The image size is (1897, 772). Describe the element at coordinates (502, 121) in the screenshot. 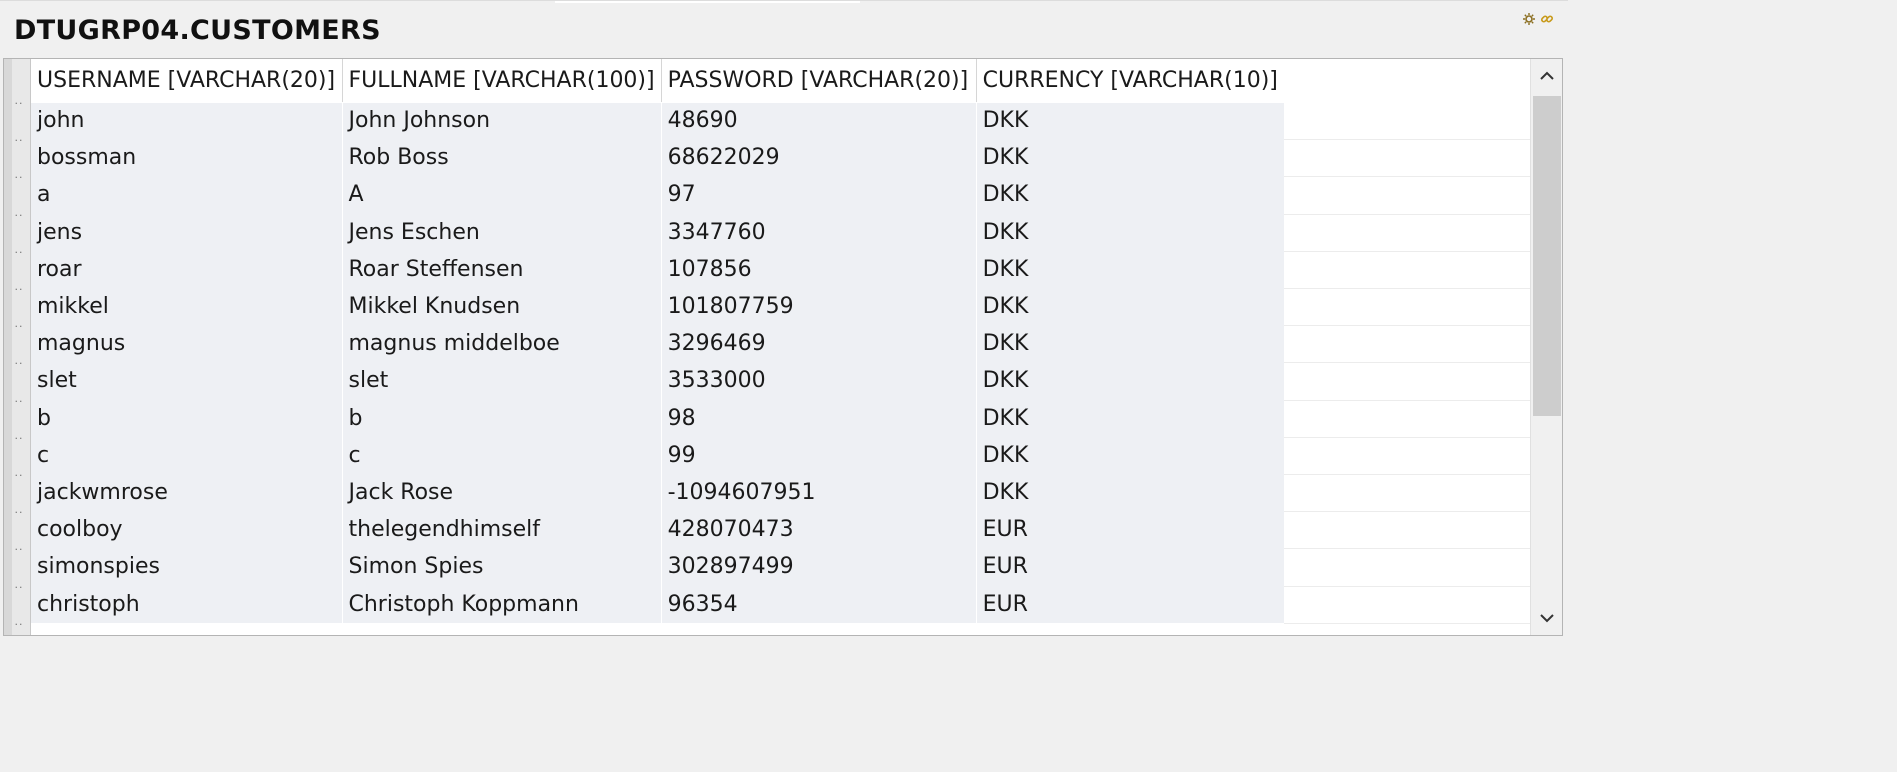

I see `cell-fullname: John Johnson` at that location.